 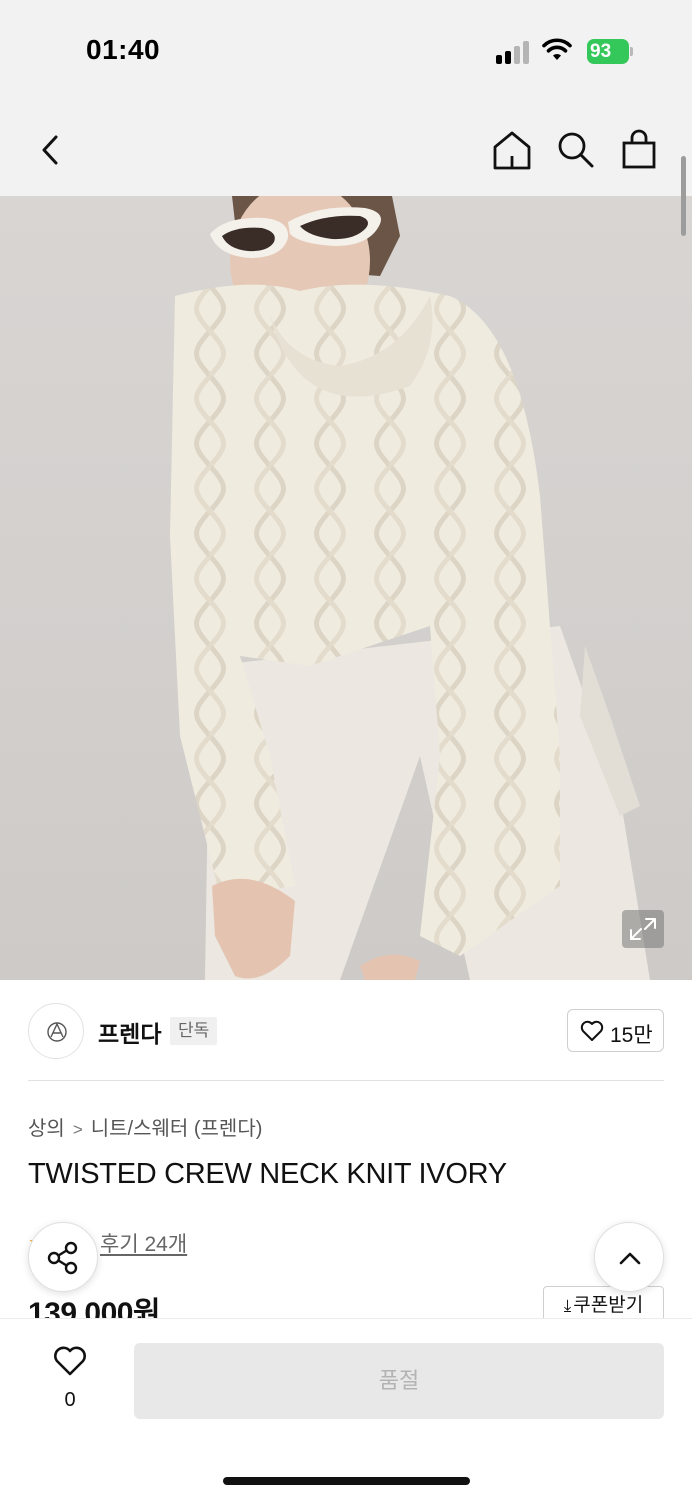 I want to click on breadcrumb: 상의 > 니트/스웨터 (프렌다), so click(x=145, y=1126).